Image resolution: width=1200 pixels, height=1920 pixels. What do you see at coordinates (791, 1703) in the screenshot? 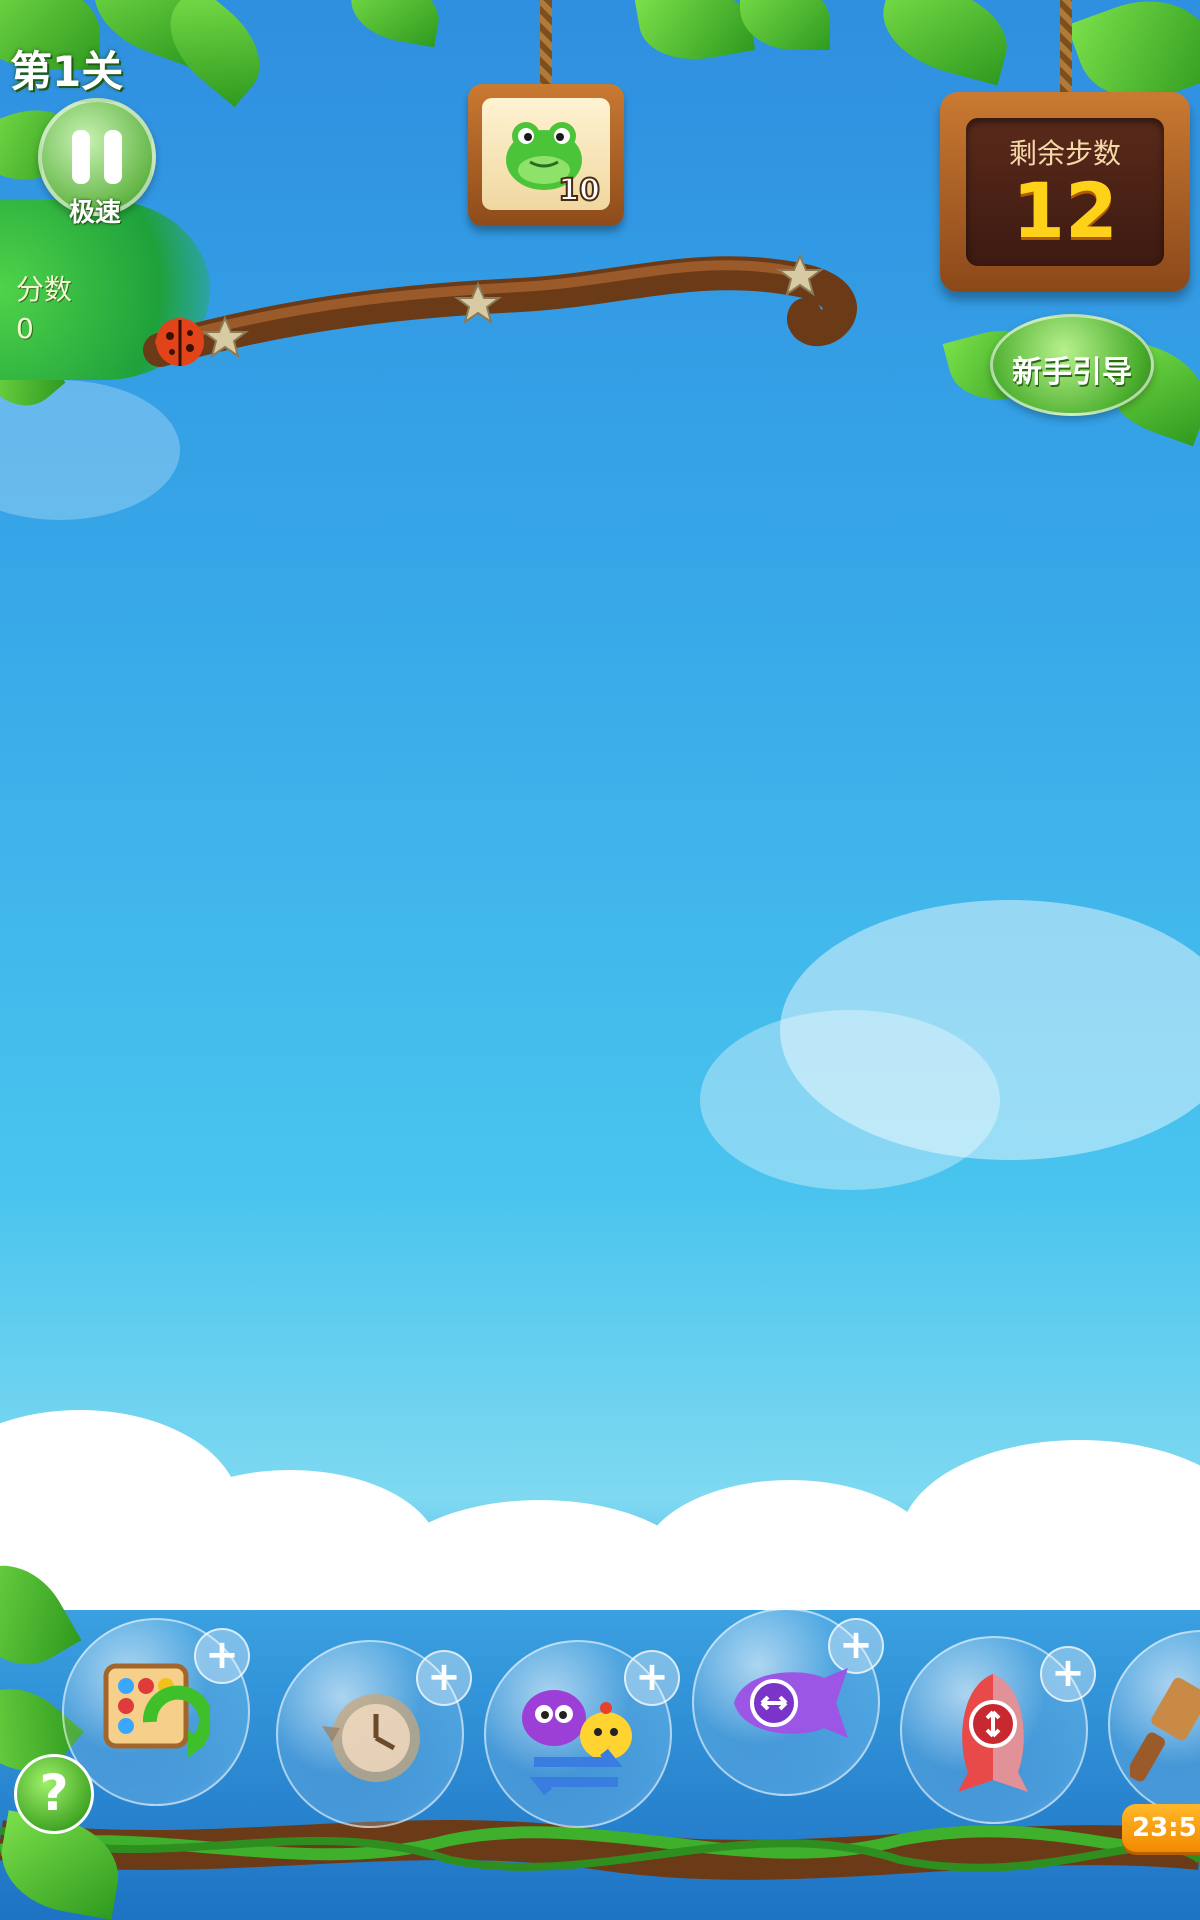
I see `rocket-horizontal-icon` at bounding box center [791, 1703].